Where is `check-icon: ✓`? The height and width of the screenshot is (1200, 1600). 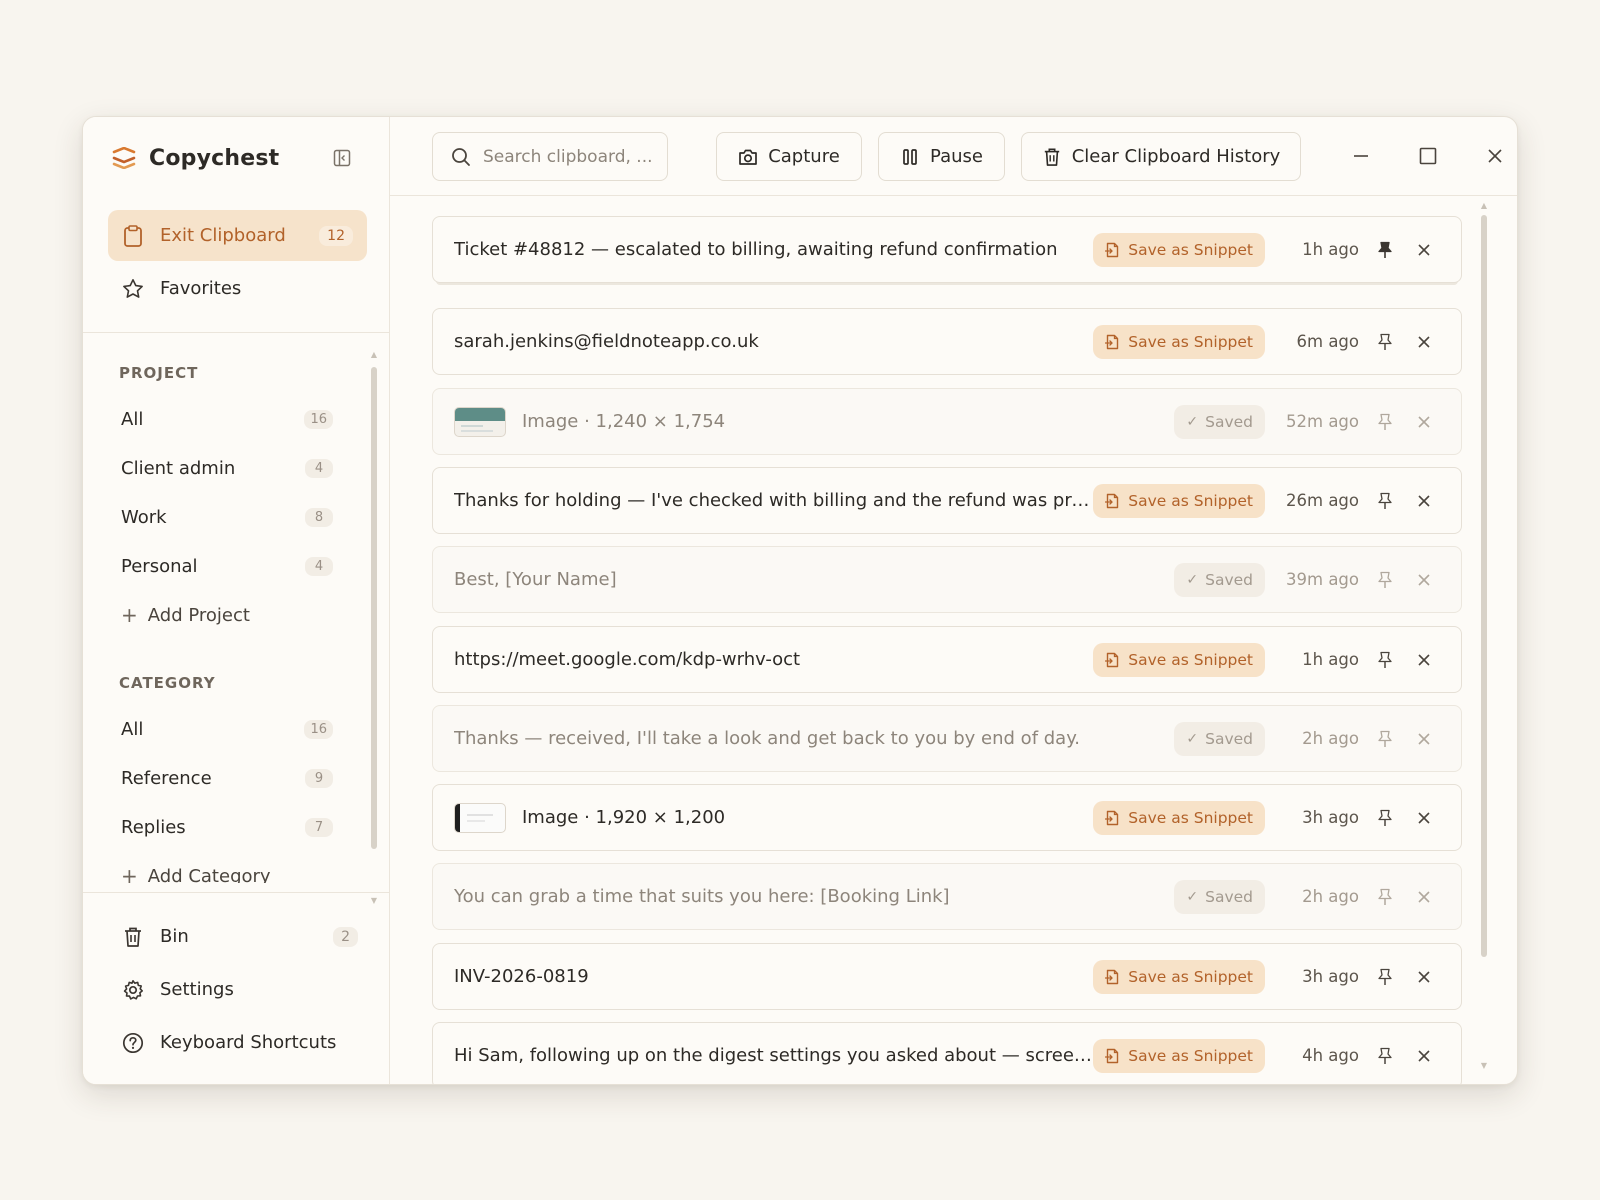
check-icon: ✓ is located at coordinates (1192, 896).